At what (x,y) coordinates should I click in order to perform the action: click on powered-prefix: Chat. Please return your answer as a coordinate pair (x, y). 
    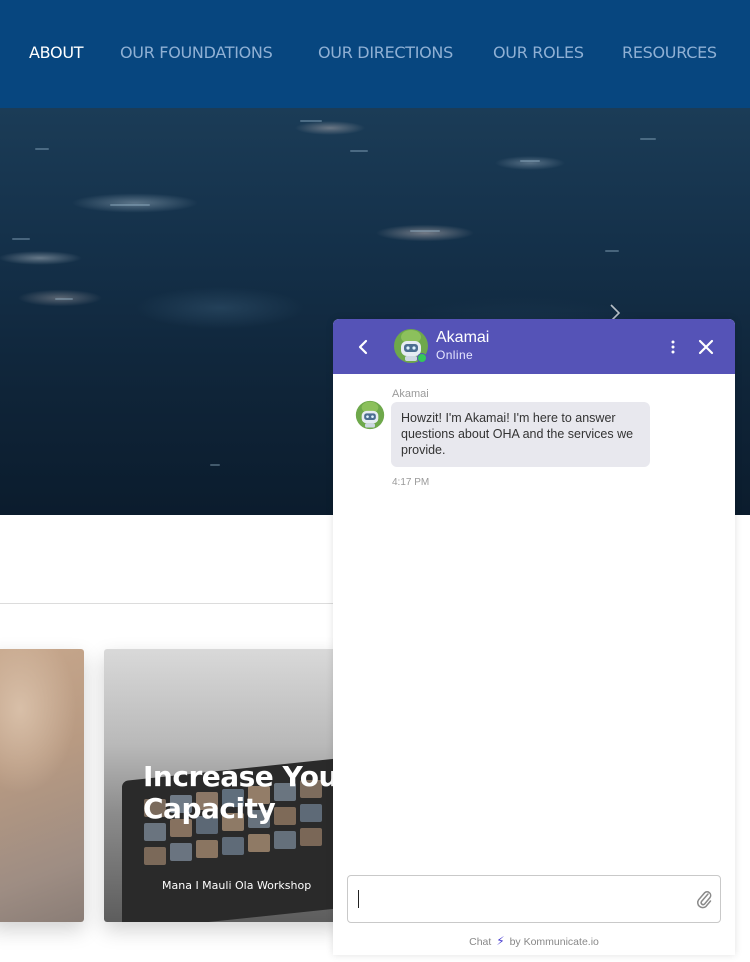
    Looking at the image, I should click on (480, 942).